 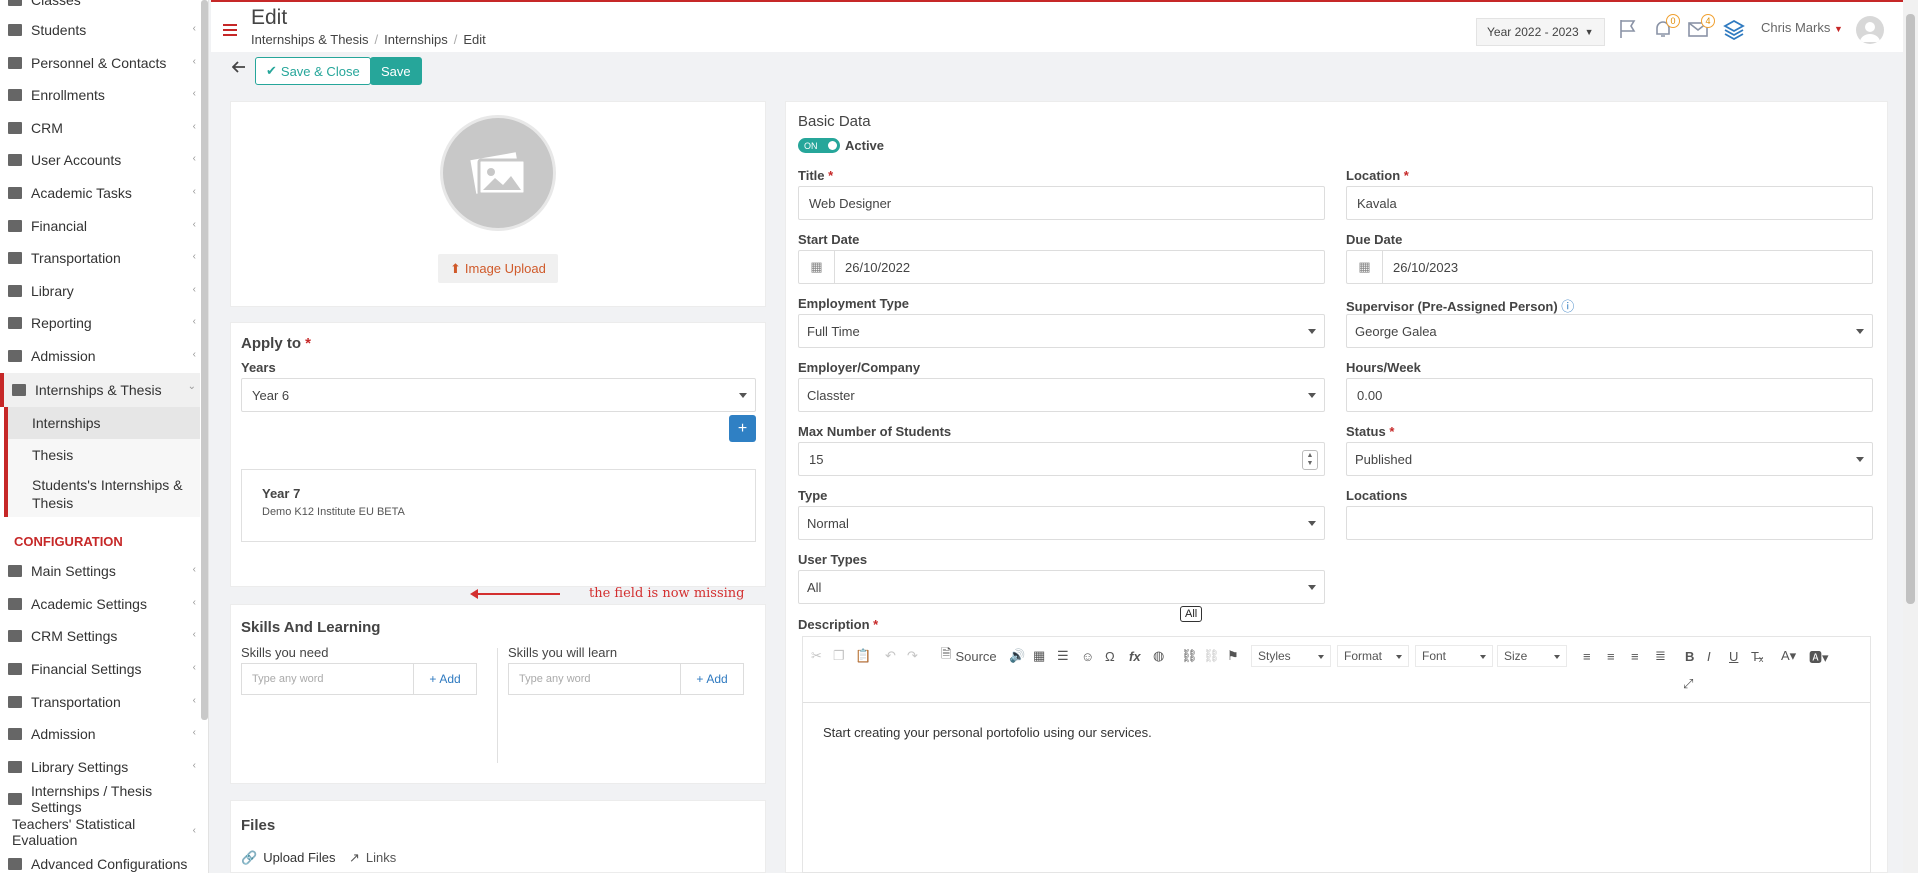 What do you see at coordinates (100, 128) in the screenshot?
I see `sidebar-item-crm: CRM ‹` at bounding box center [100, 128].